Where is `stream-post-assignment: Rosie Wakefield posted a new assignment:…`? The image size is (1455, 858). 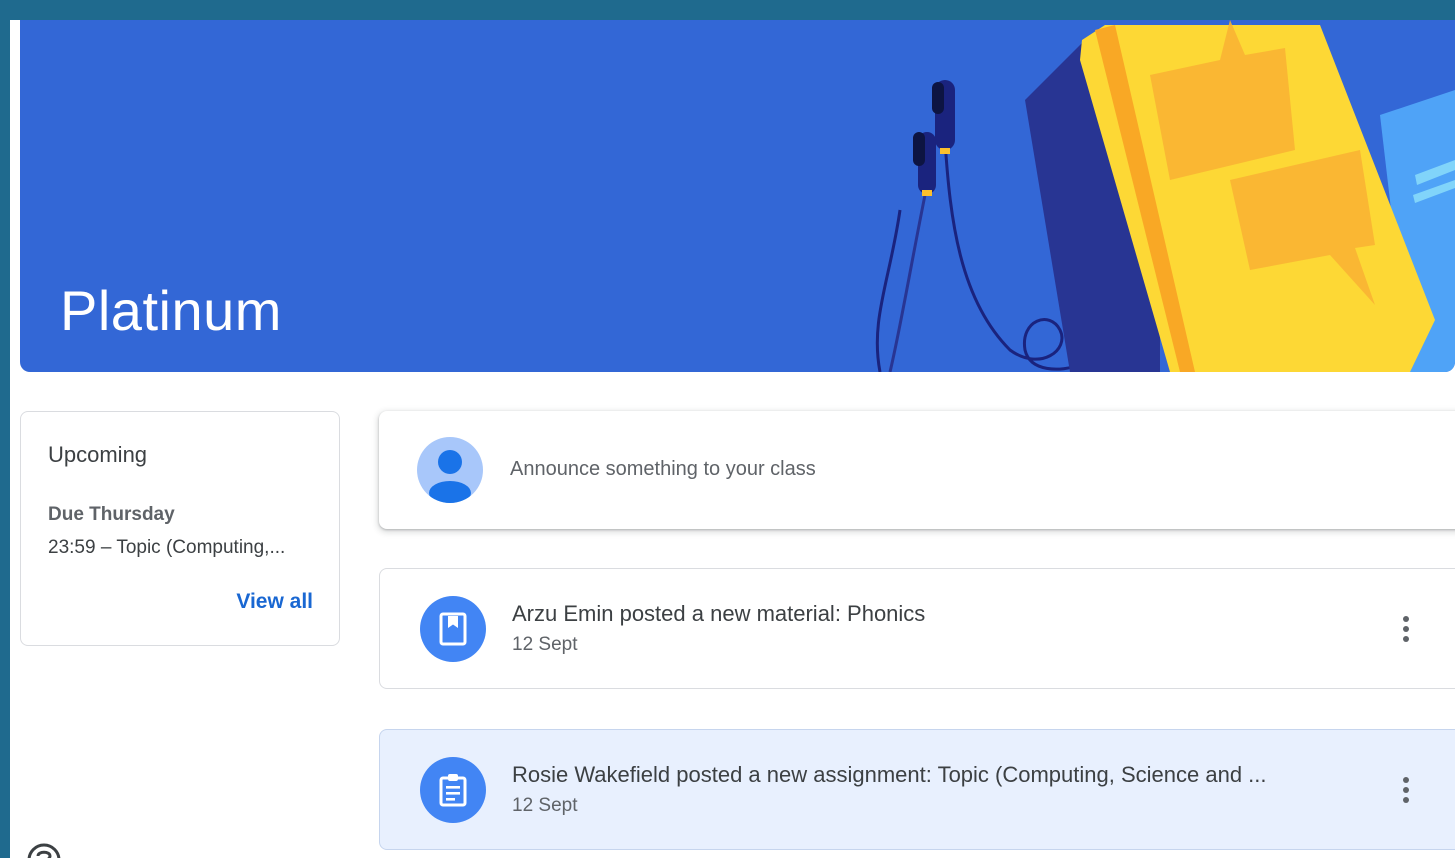
stream-post-assignment: Rosie Wakefield posted a new assignment:… is located at coordinates (917, 789).